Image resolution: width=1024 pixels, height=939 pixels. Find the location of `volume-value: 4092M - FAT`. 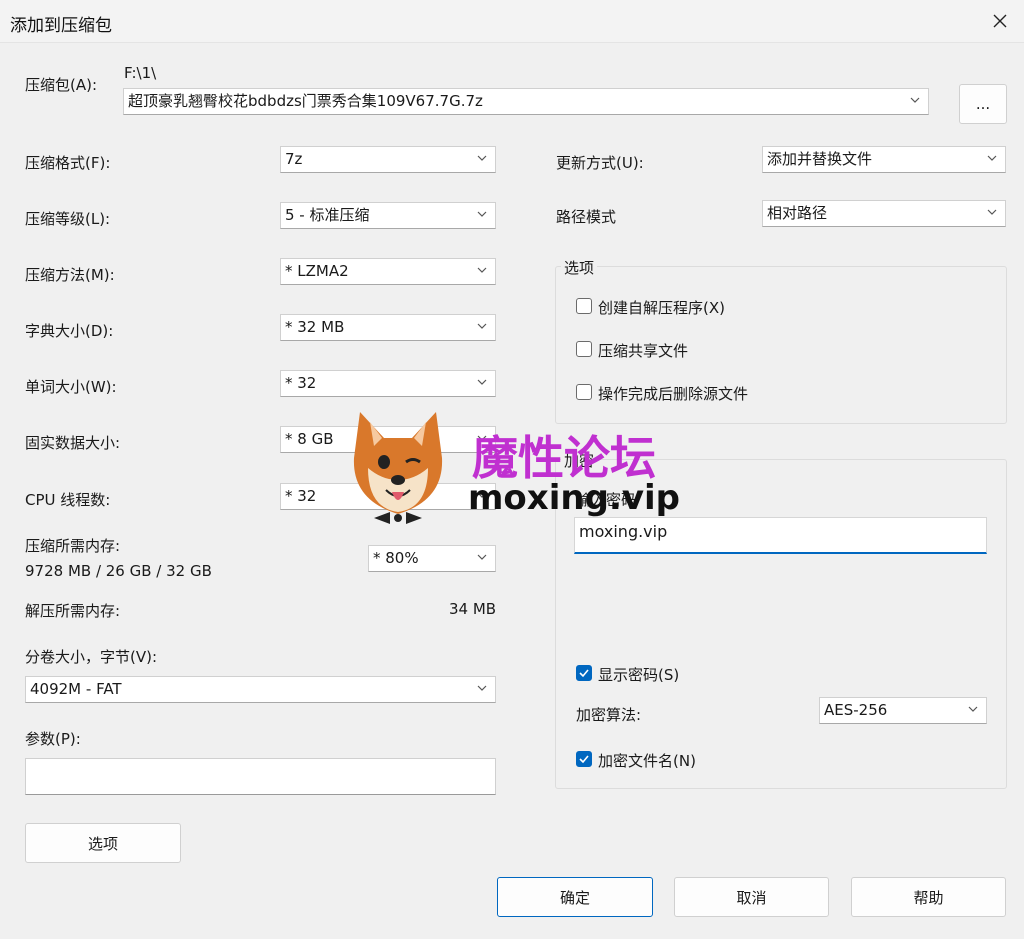

volume-value: 4092M - FAT is located at coordinates (76, 689).